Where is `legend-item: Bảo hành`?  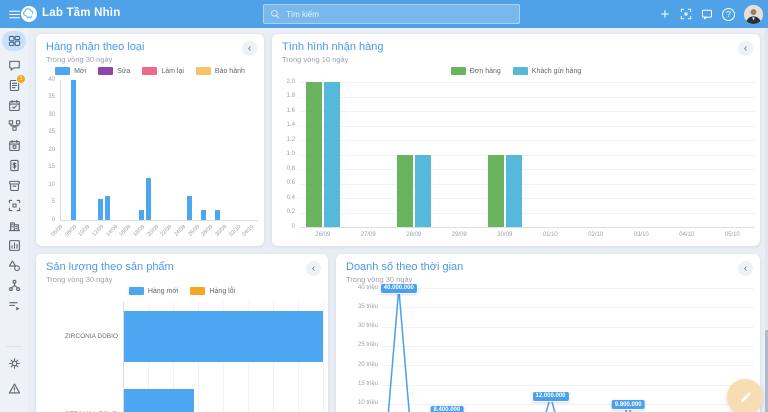
legend-item: Bảo hành is located at coordinates (220, 71).